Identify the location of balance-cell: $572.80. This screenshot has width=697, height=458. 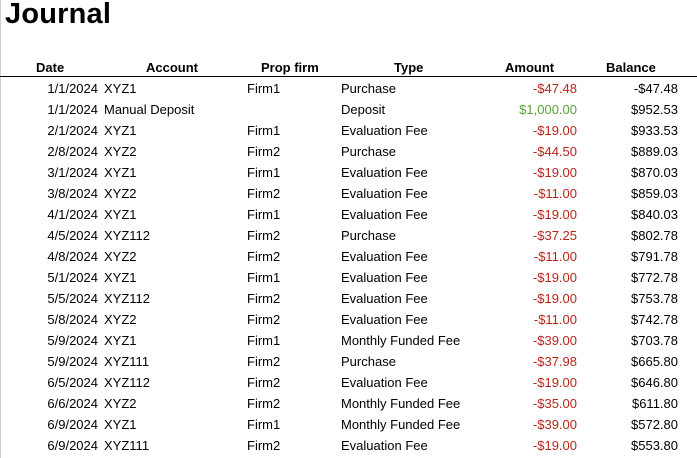
(654, 424).